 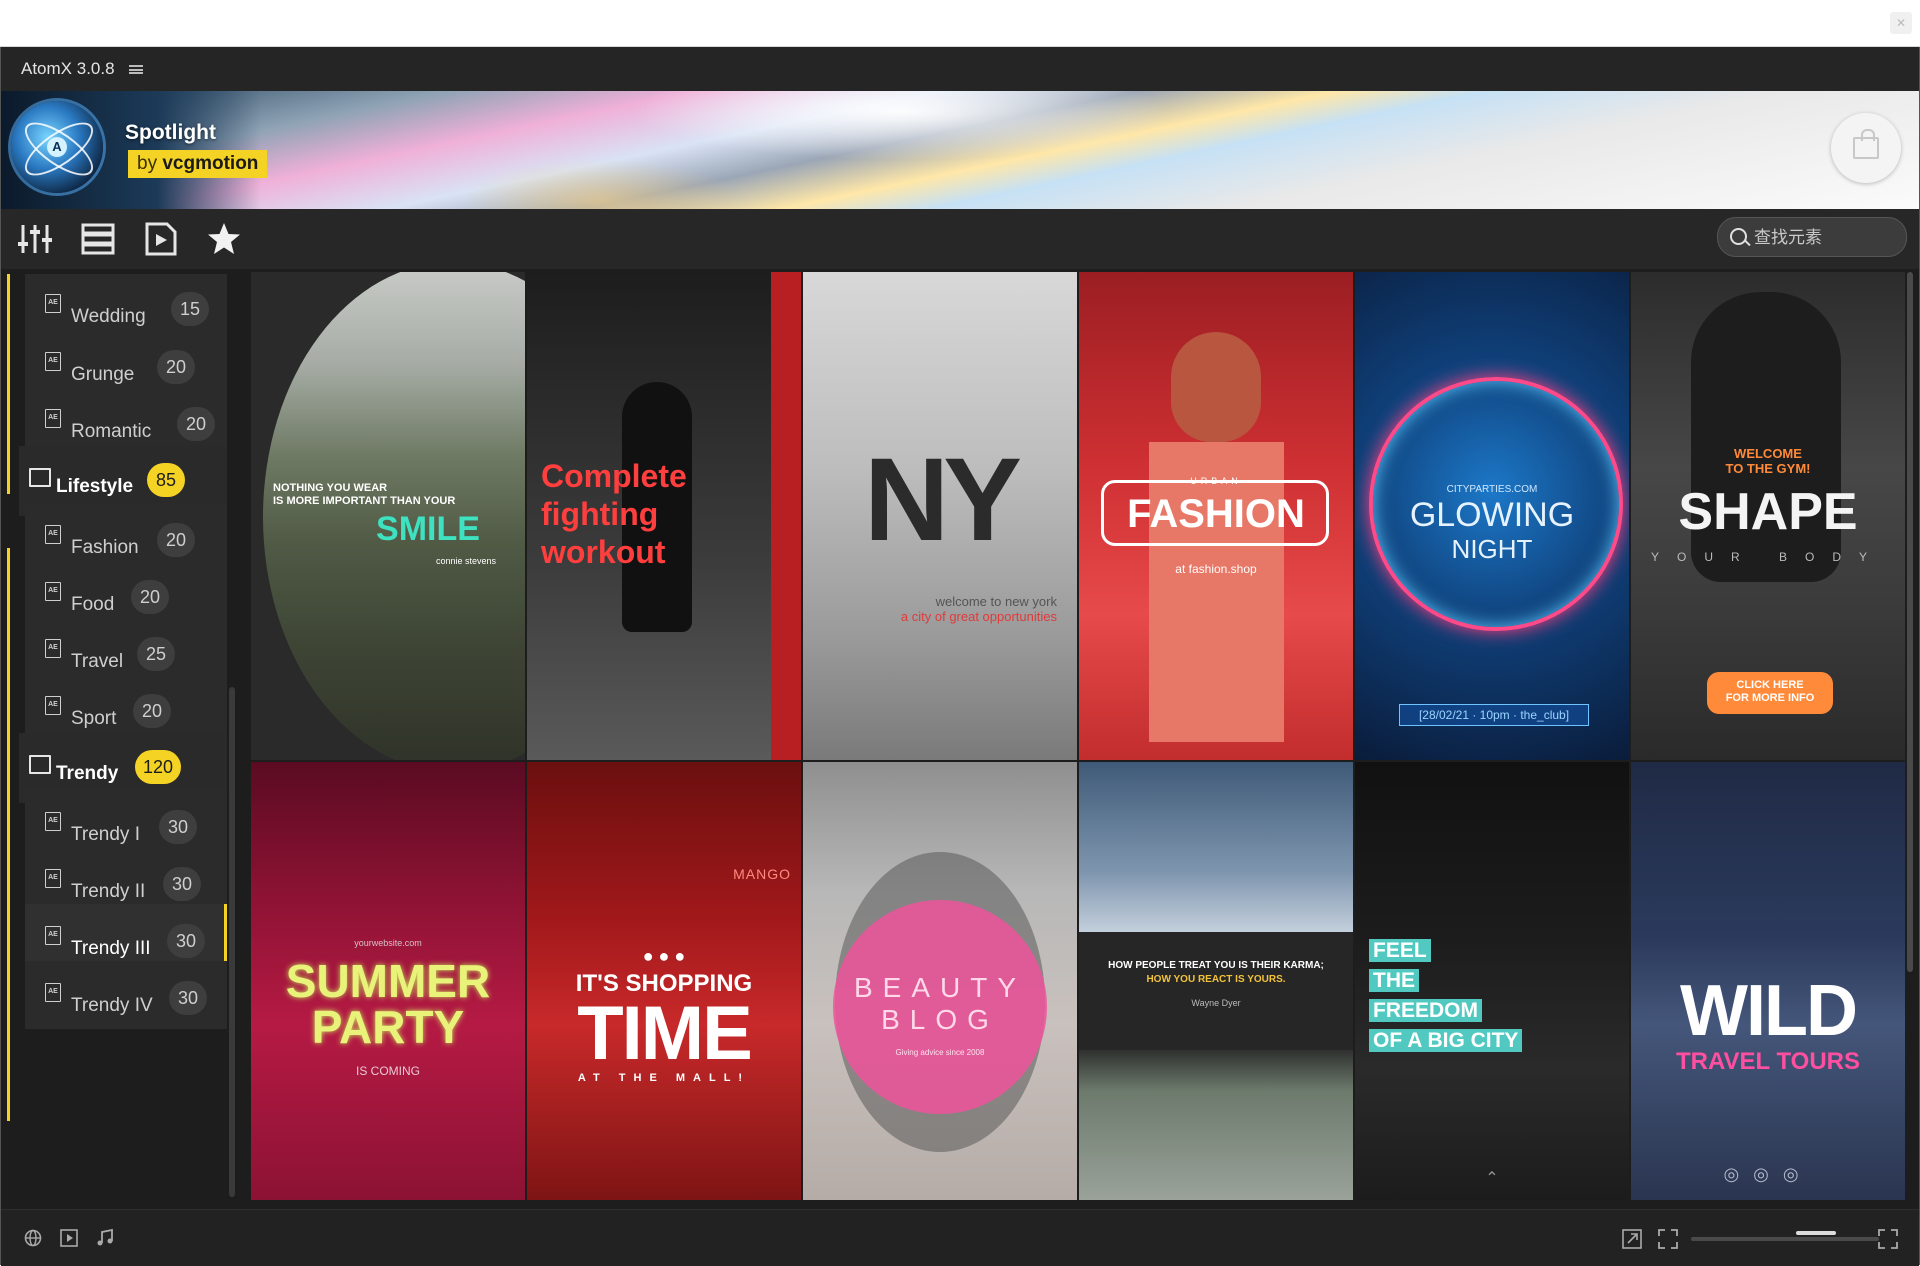 I want to click on template-tile: yourwebsite.com SUMMER PARTY IS COMING, so click(x=388, y=981).